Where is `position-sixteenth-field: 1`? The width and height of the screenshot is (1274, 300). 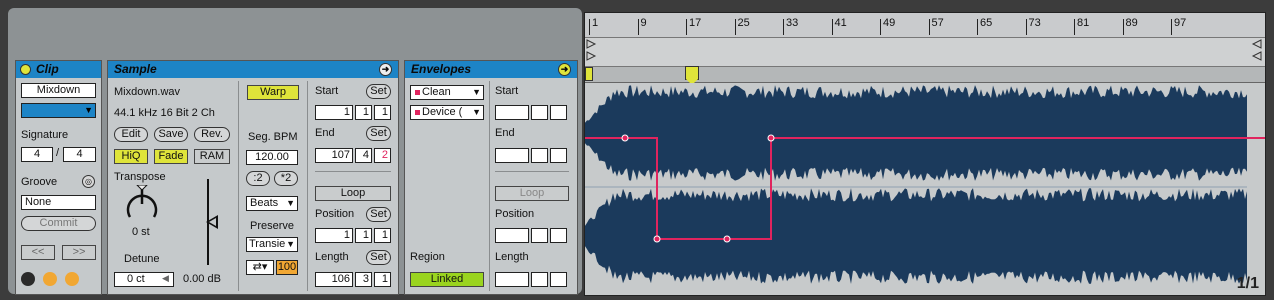
position-sixteenth-field: 1 is located at coordinates (382, 235).